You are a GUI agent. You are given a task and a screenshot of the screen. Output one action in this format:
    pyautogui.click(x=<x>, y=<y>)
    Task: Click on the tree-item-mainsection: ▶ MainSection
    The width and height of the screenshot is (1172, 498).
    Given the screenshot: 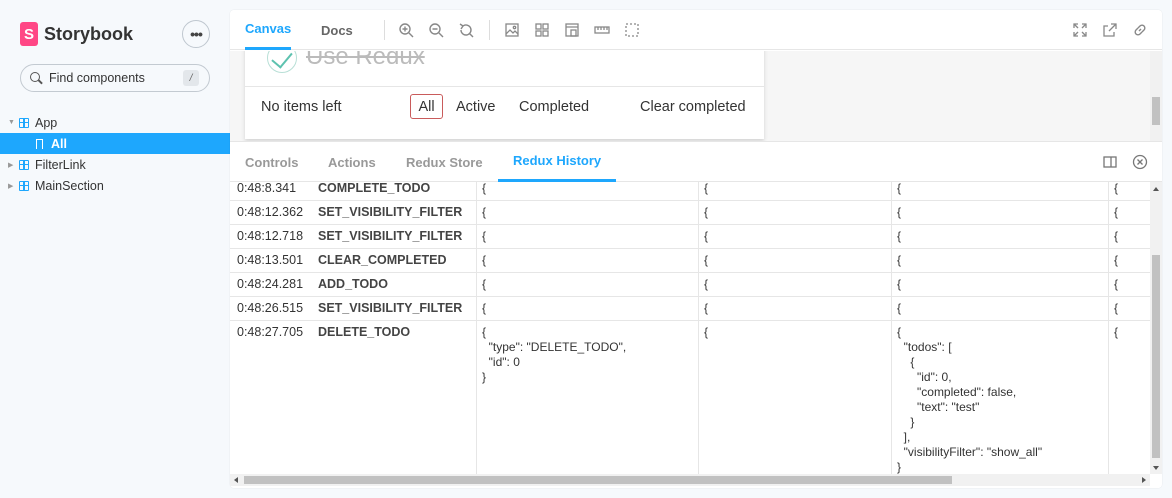 What is the action you would take?
    pyautogui.click(x=115, y=185)
    